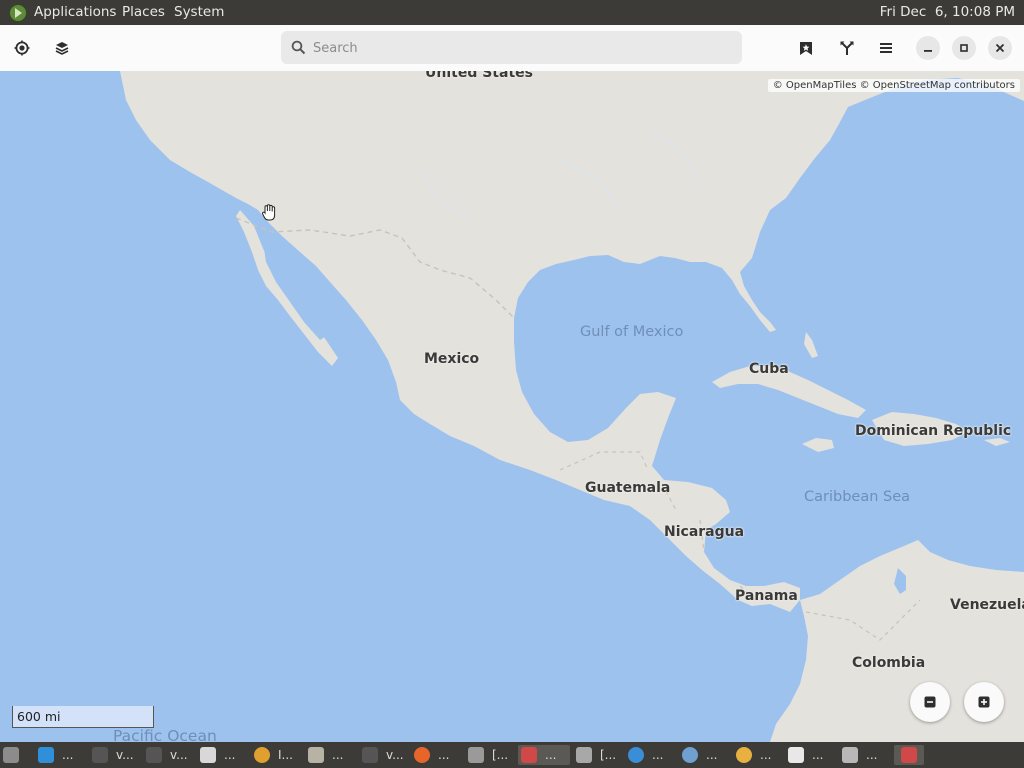 This screenshot has width=1024, height=768. What do you see at coordinates (523, 48) in the screenshot?
I see `search-input` at bounding box center [523, 48].